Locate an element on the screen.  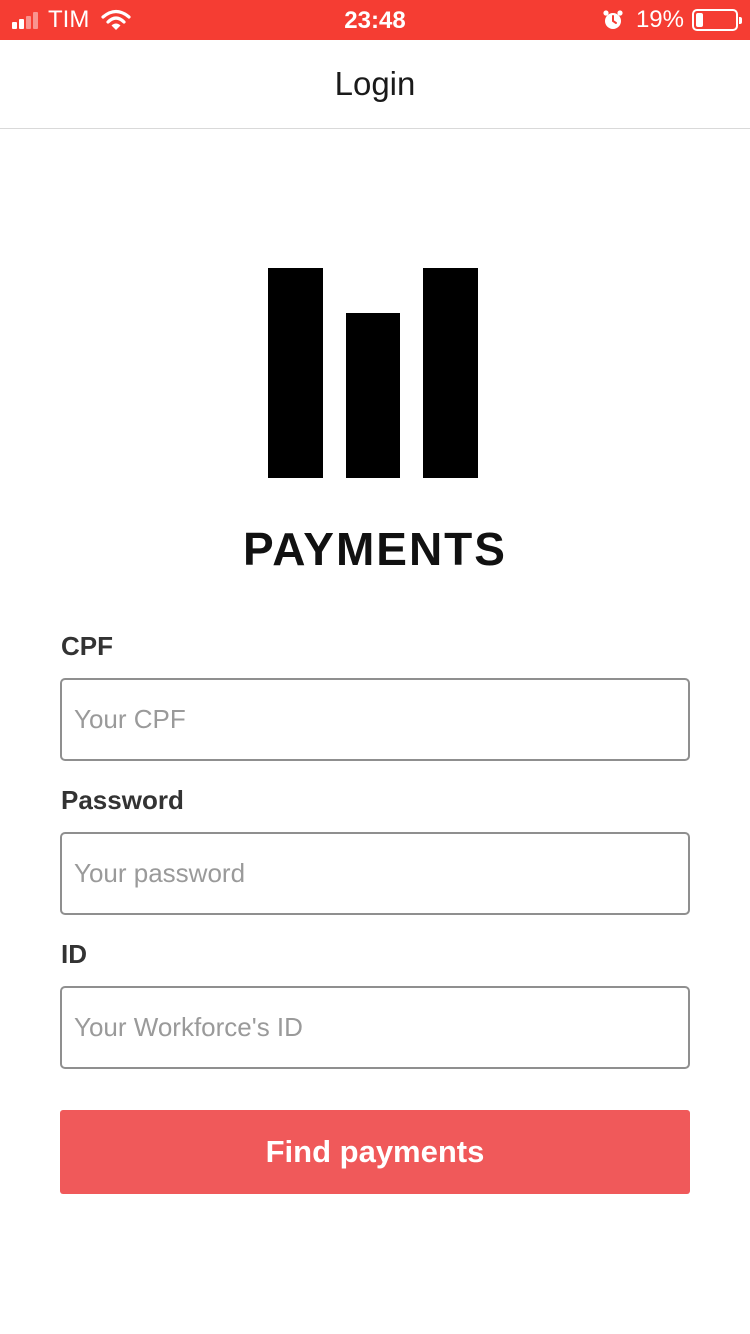
cpf-input is located at coordinates (375, 719).